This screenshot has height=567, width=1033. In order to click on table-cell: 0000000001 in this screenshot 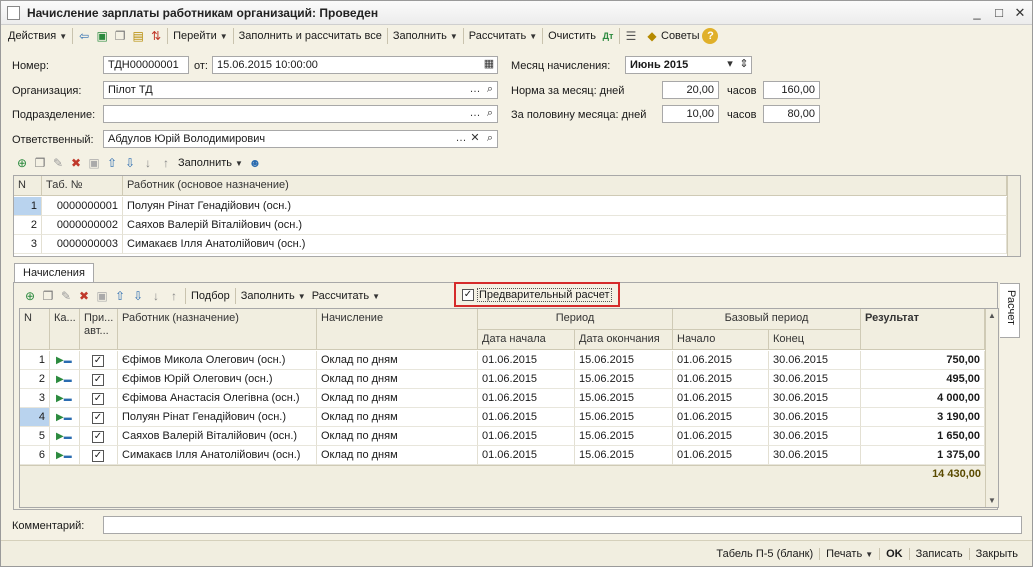, I will do `click(82, 206)`.